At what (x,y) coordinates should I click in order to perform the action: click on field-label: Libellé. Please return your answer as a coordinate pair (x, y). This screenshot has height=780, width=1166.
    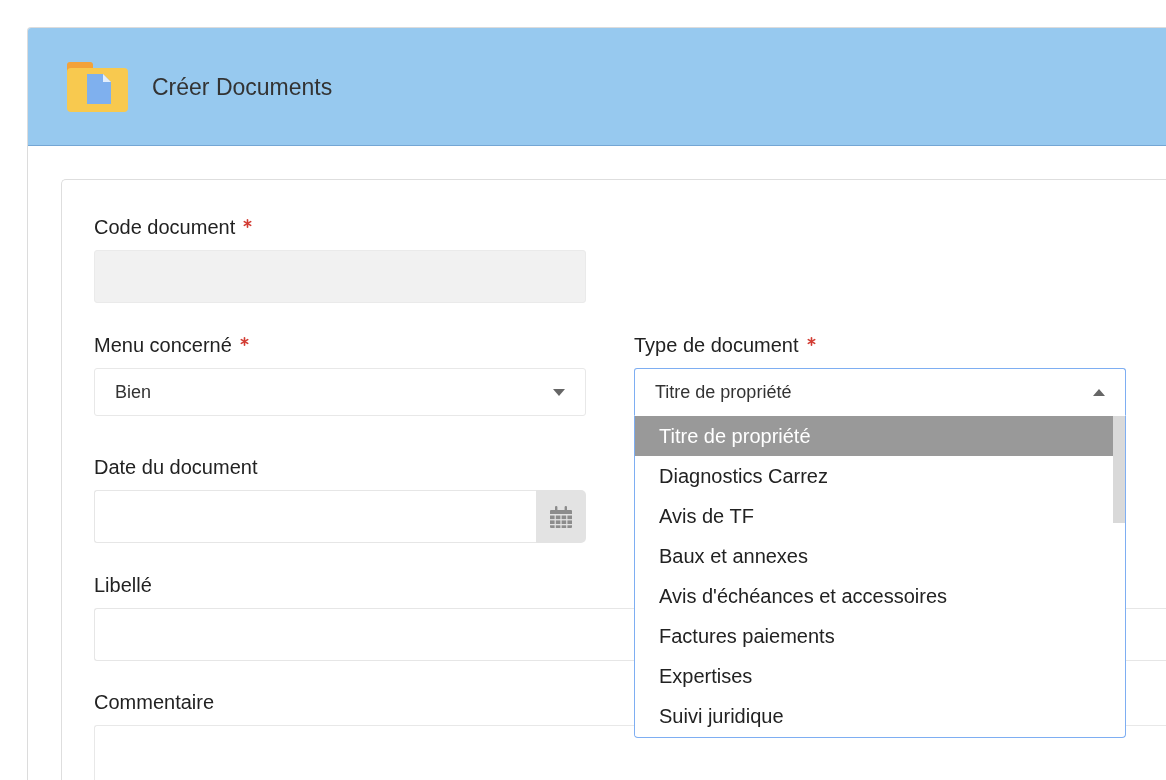
    Looking at the image, I should click on (123, 585).